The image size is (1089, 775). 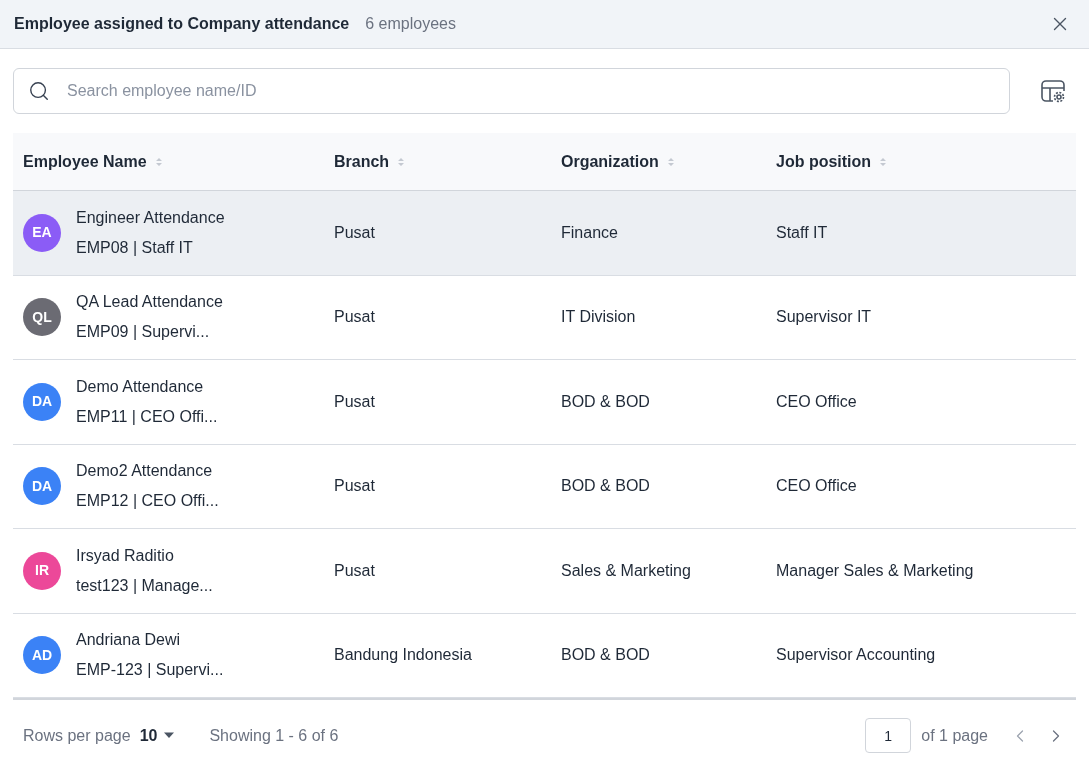 What do you see at coordinates (149, 302) in the screenshot?
I see `employee-name: QA Lead Attendance` at bounding box center [149, 302].